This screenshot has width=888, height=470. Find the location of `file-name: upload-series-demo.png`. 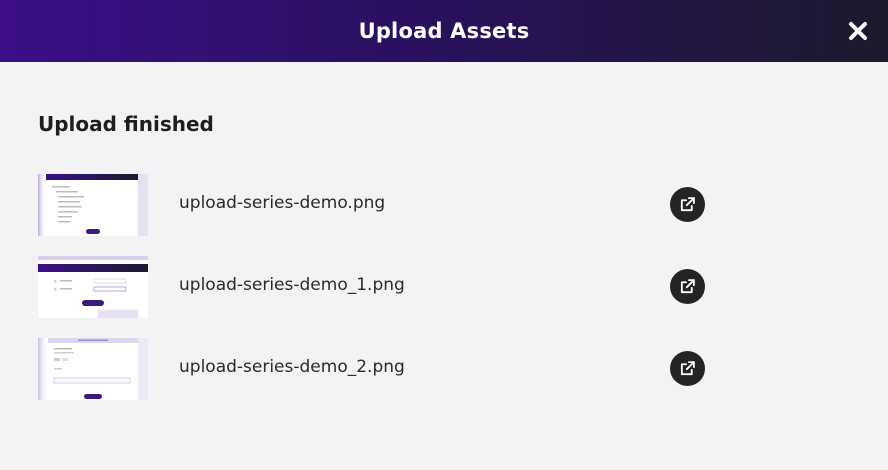

file-name: upload-series-demo.png is located at coordinates (282, 203).